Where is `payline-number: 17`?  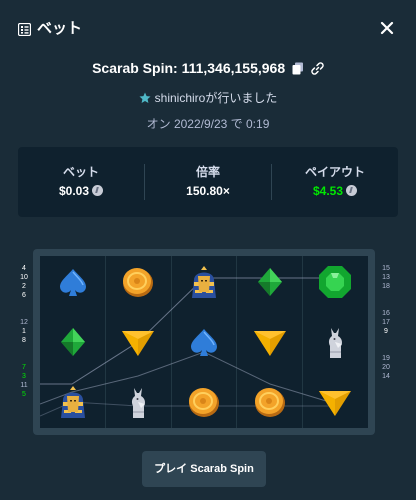
payline-number: 17 is located at coordinates (386, 322).